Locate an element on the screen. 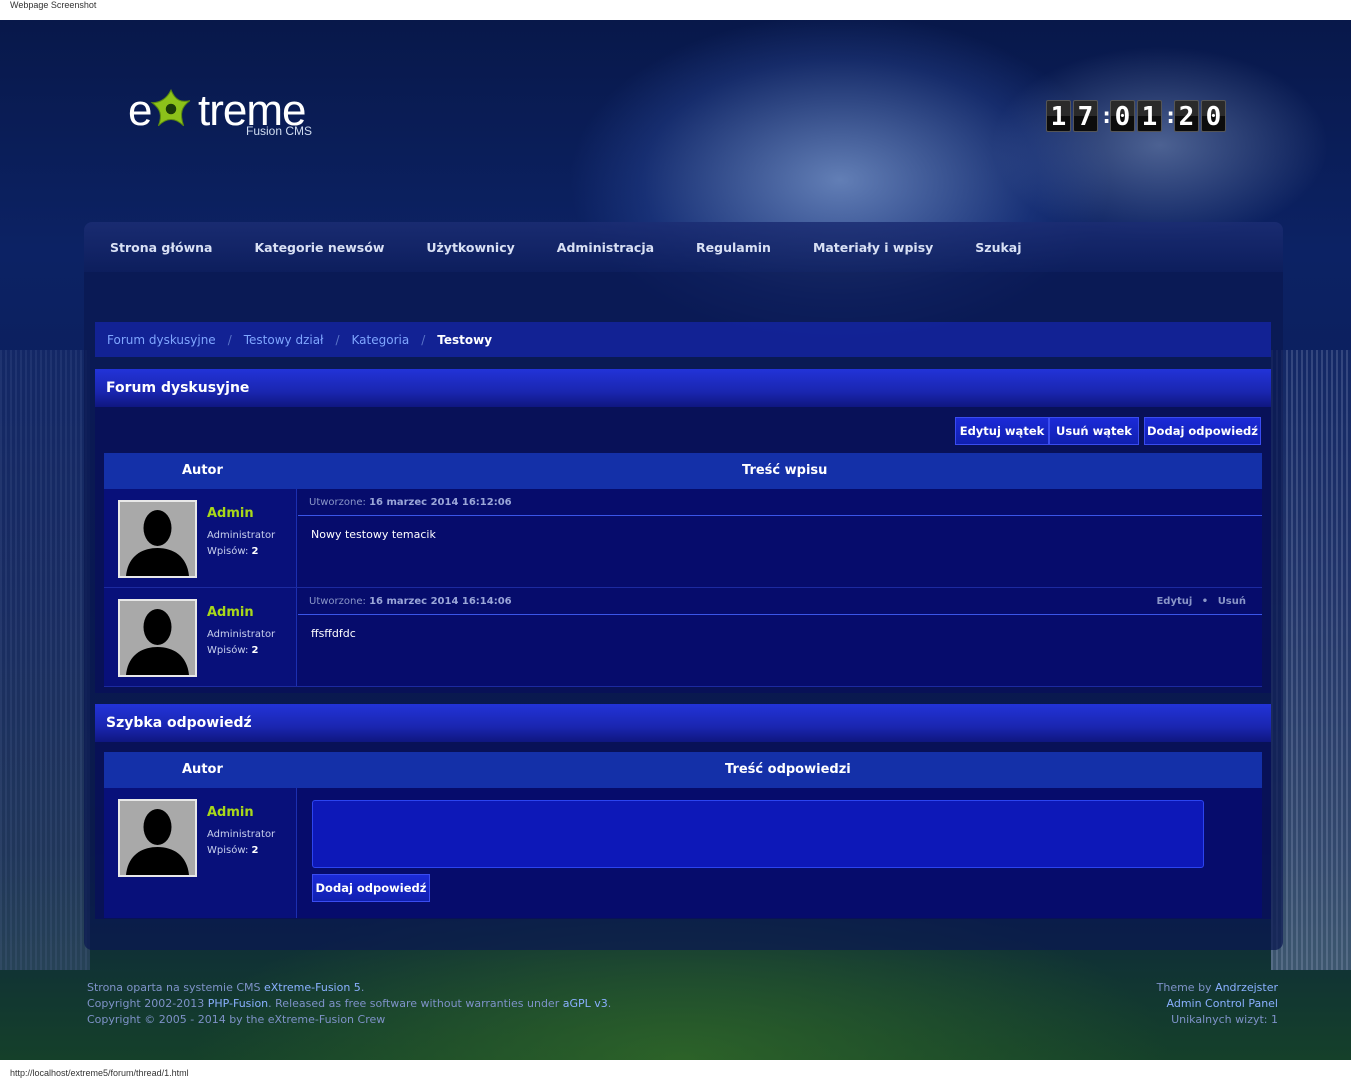  column-reply-content: Treść odpowiedzi is located at coordinates (788, 769).